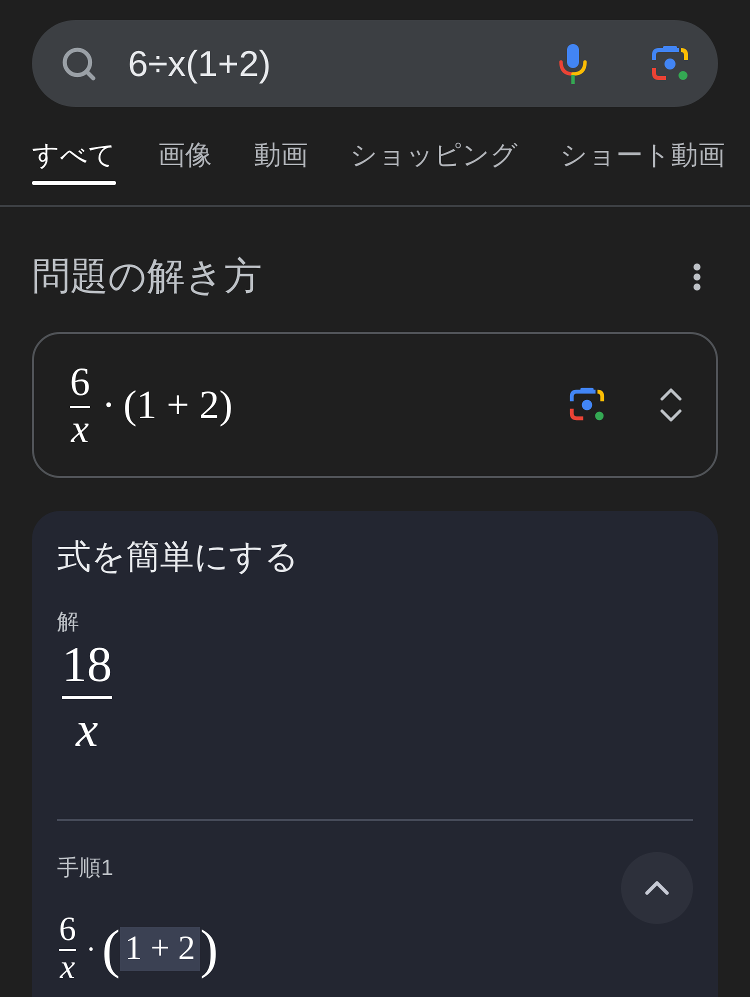 This screenshot has height=997, width=750. What do you see at coordinates (281, 166) in the screenshot?
I see `tab: 動画` at bounding box center [281, 166].